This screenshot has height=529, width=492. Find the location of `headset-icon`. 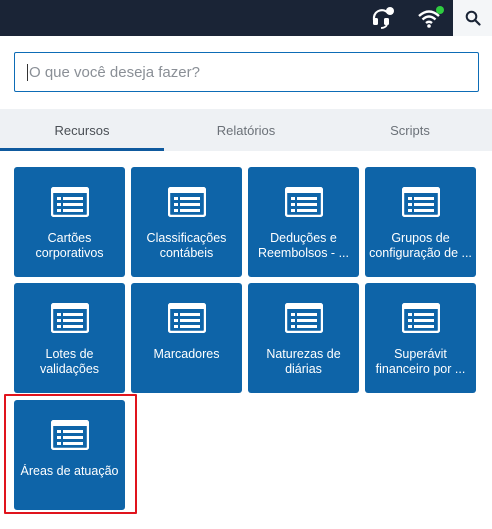

headset-icon is located at coordinates (383, 18).